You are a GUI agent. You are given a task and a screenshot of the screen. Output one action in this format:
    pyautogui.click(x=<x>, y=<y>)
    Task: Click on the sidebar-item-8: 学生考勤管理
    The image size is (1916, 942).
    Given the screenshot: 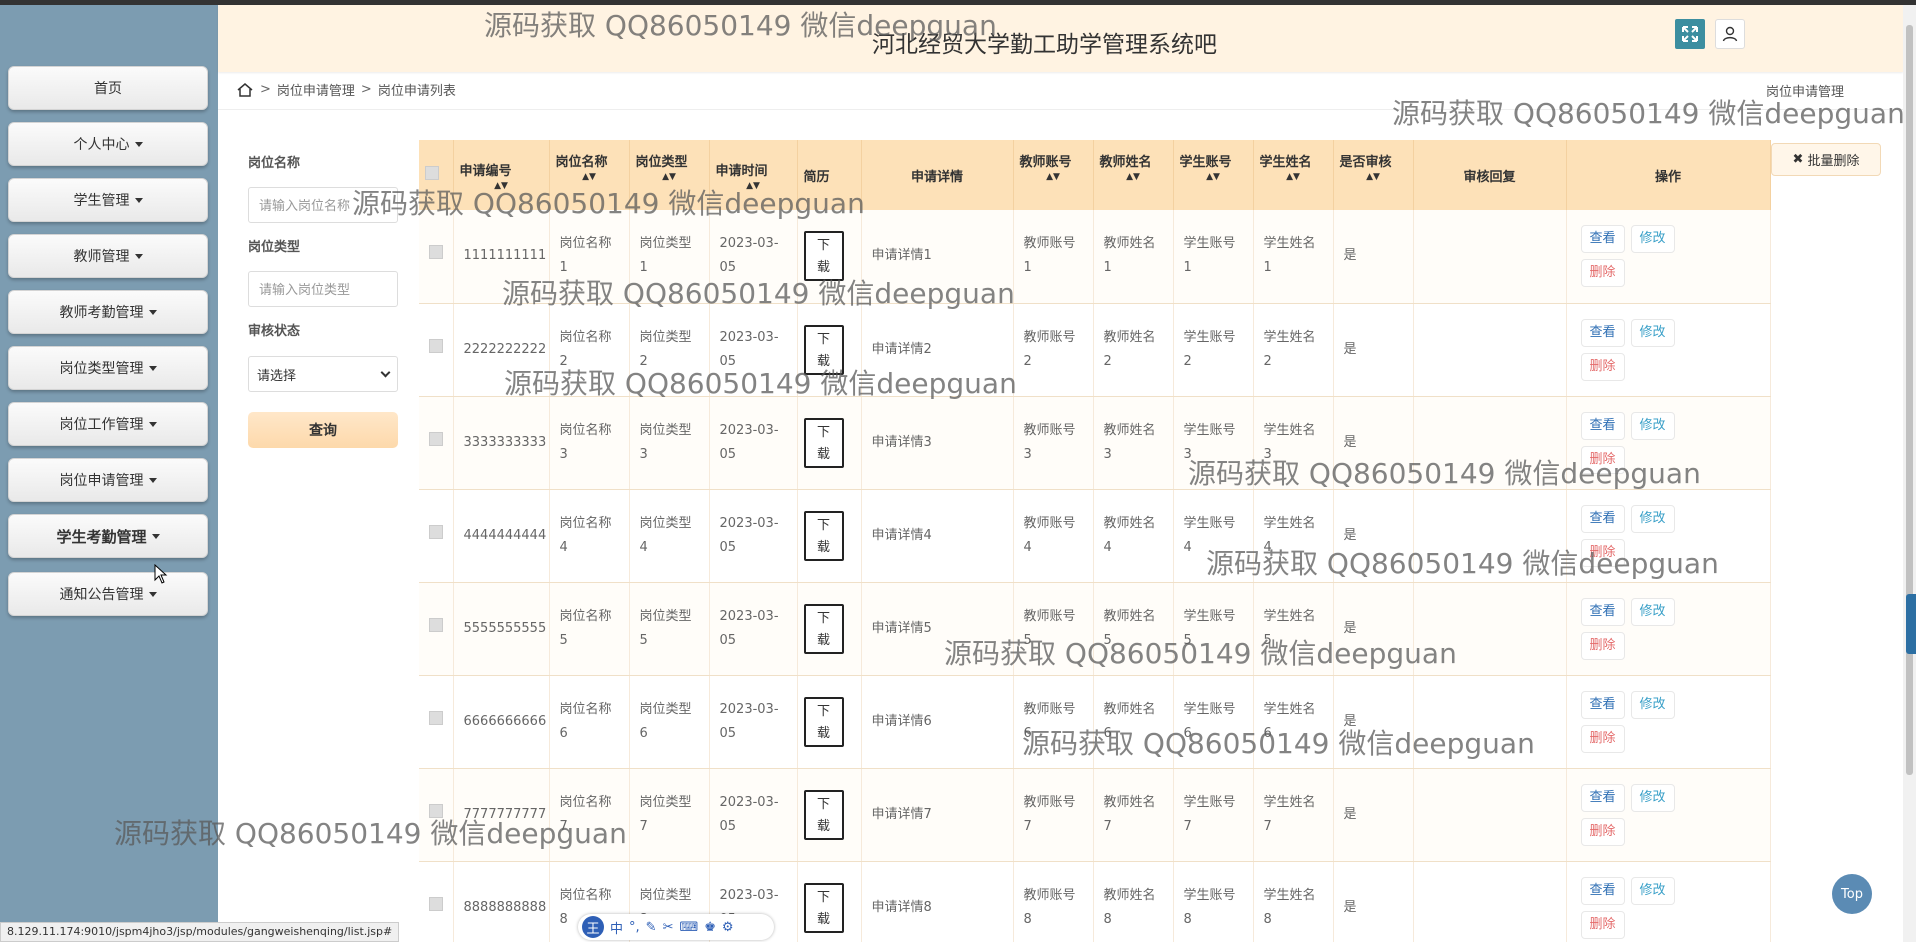 What is the action you would take?
    pyautogui.click(x=108, y=536)
    